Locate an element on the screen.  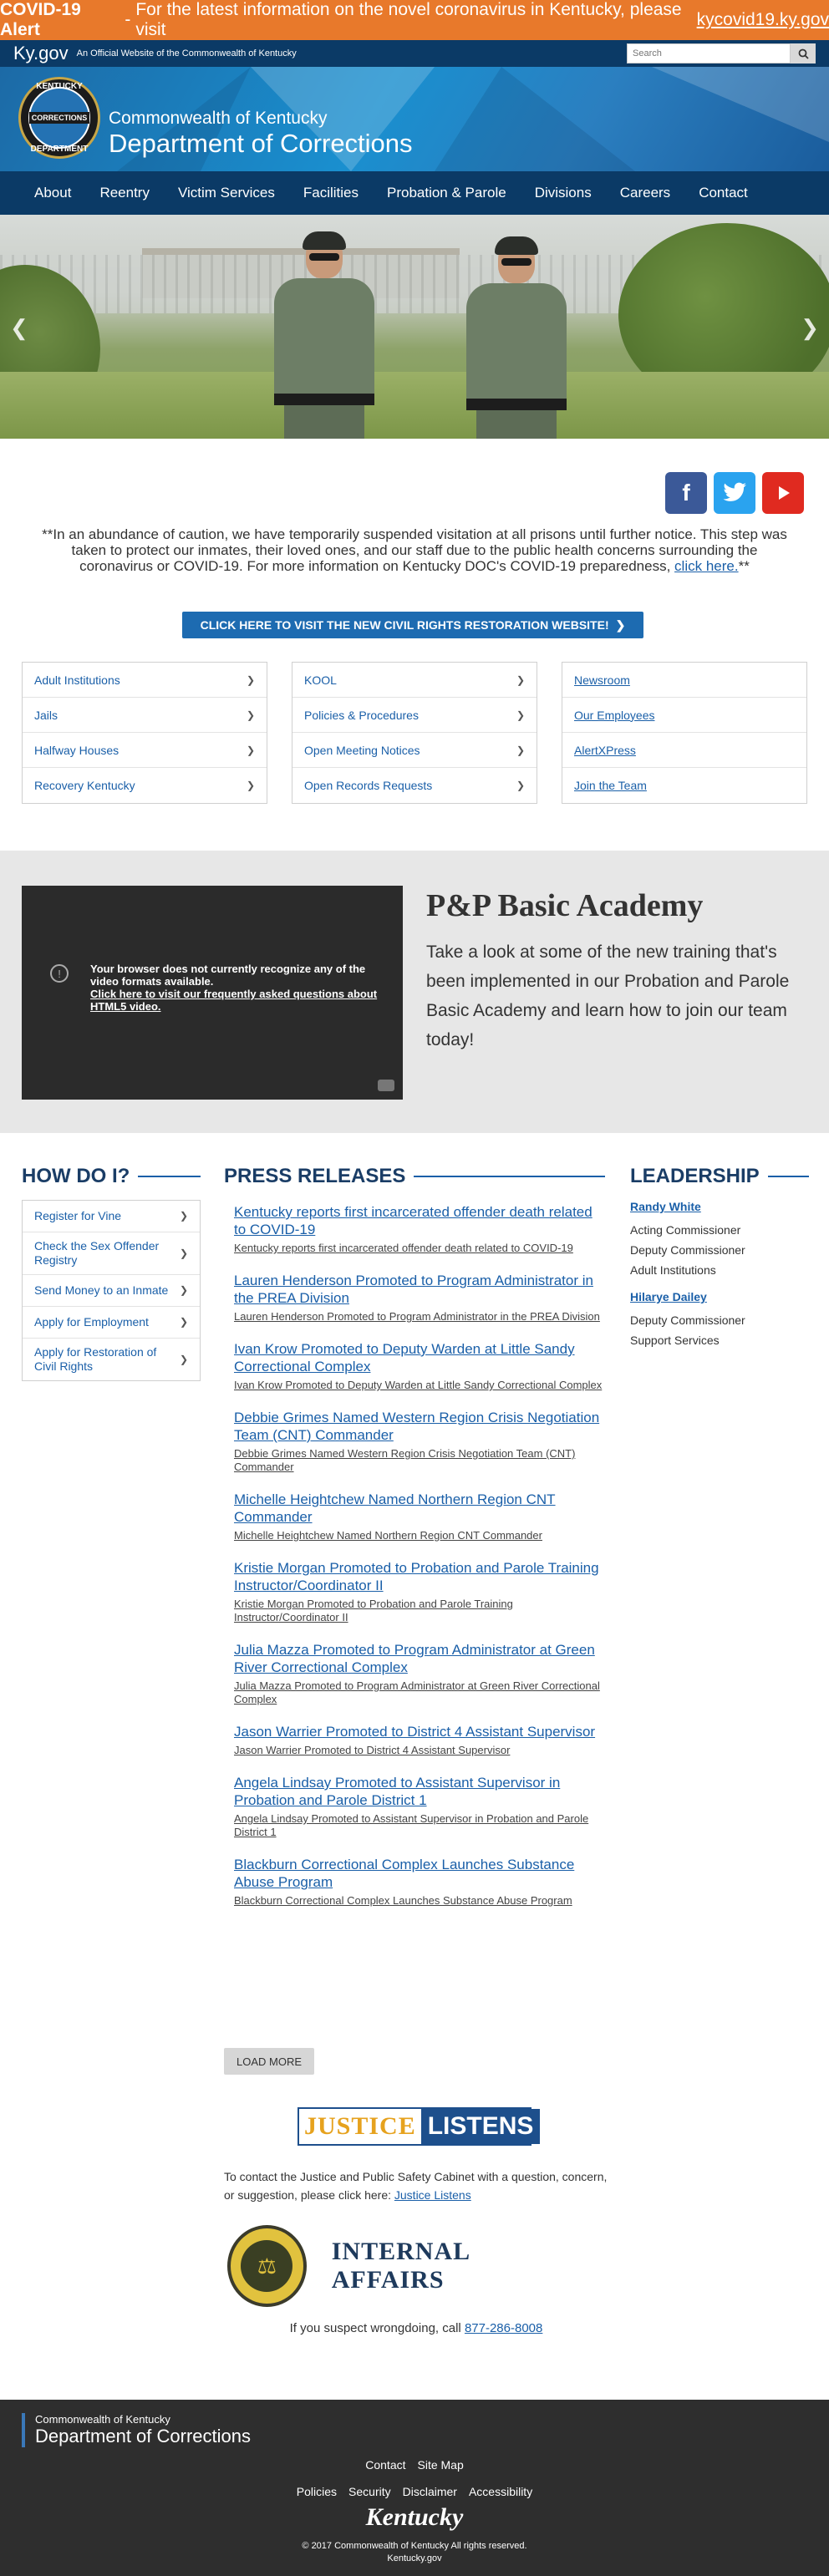
search-icon is located at coordinates (803, 54).